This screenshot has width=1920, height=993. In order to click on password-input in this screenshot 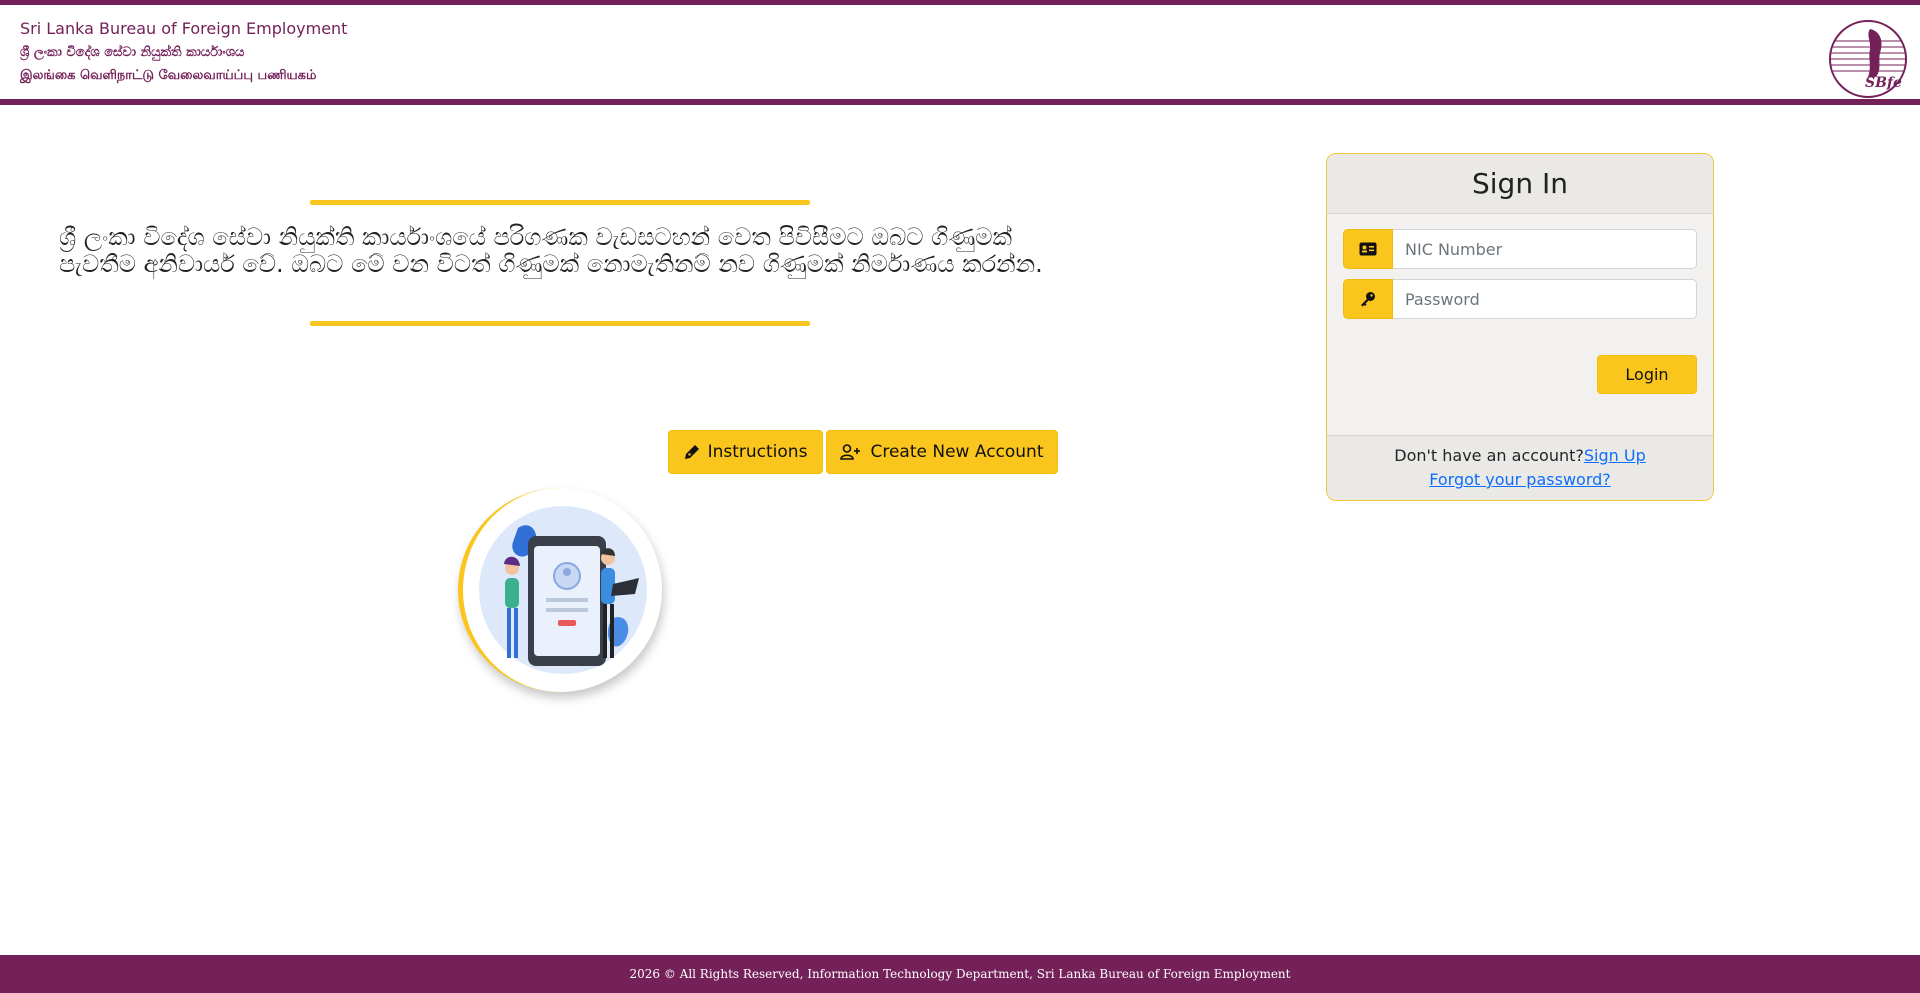, I will do `click(1545, 299)`.